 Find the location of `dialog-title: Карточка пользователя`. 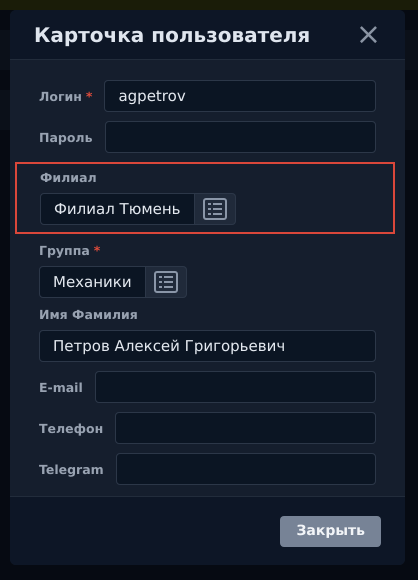

dialog-title: Карточка пользователя is located at coordinates (172, 34).